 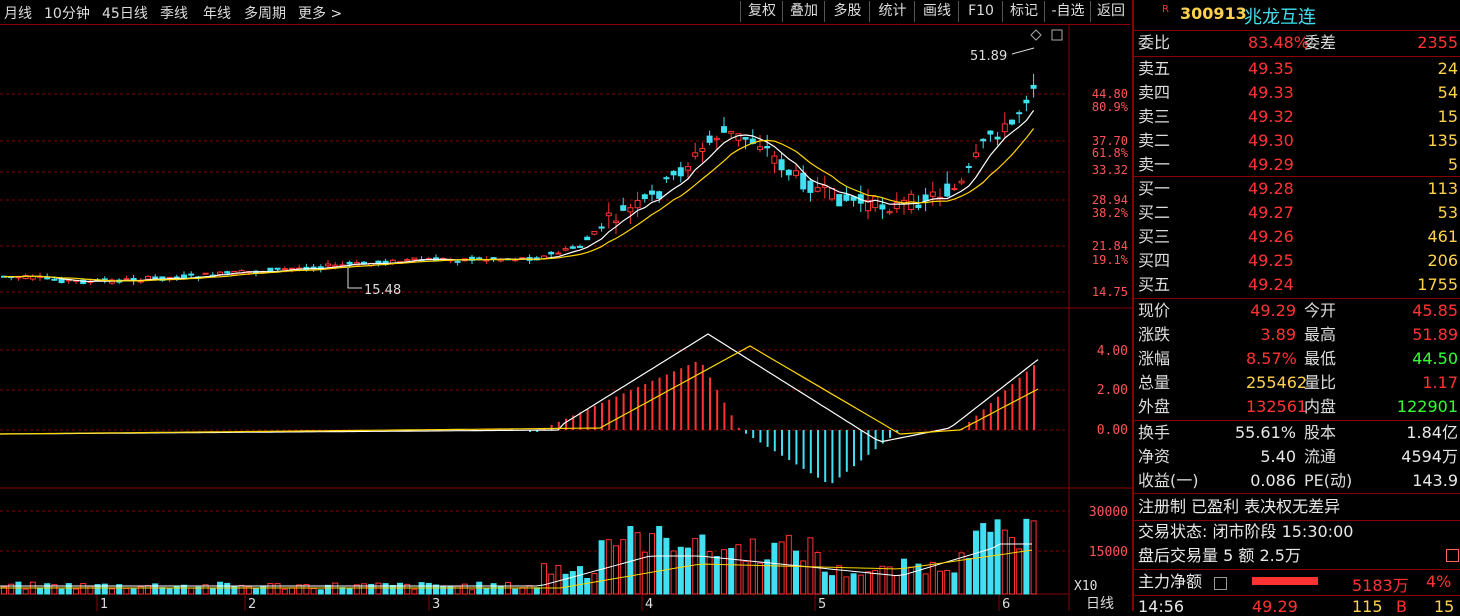 I want to click on level-label: 卖三, so click(x=1154, y=116).